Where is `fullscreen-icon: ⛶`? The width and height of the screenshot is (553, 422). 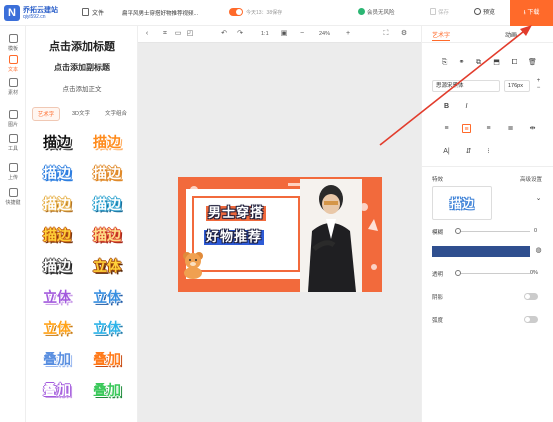 fullscreen-icon: ⛶ is located at coordinates (386, 34).